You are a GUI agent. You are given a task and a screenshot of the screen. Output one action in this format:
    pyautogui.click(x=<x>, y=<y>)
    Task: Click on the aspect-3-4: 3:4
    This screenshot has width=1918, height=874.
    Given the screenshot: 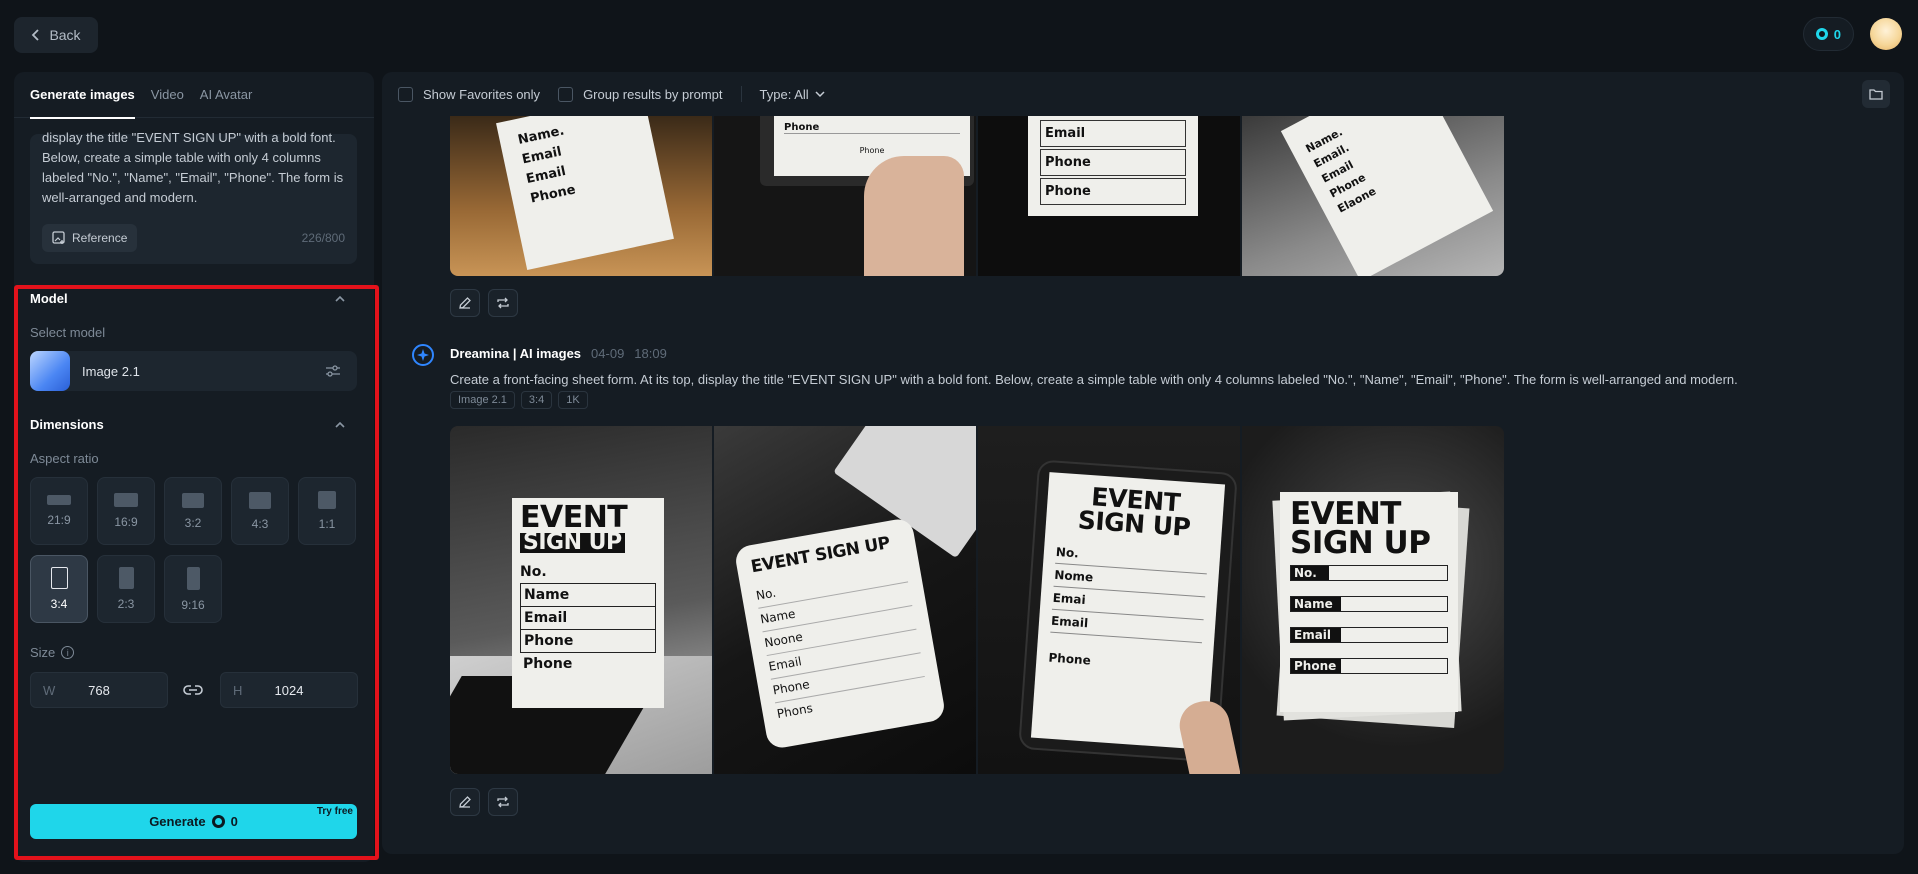 What is the action you would take?
    pyautogui.click(x=59, y=589)
    